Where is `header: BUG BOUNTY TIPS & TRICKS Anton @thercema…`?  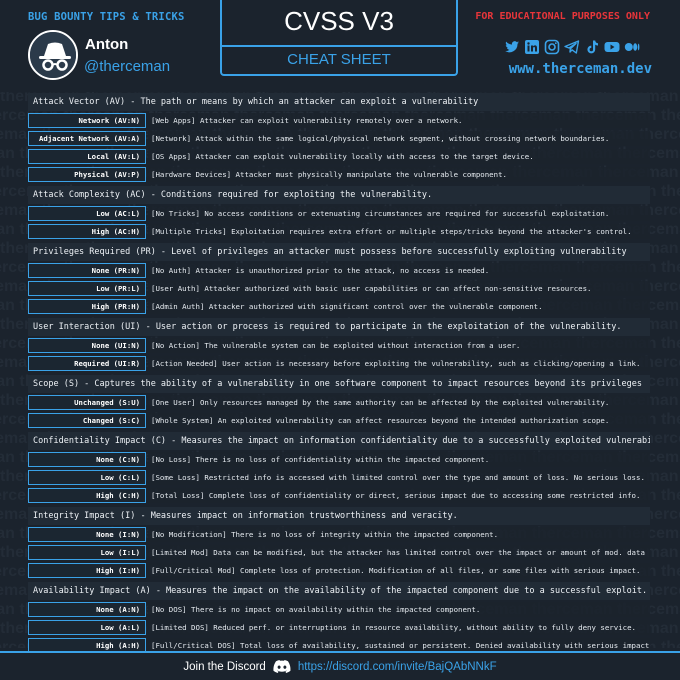
header: BUG BOUNTY TIPS & TRICKS Anton @thercema… is located at coordinates (340, 46).